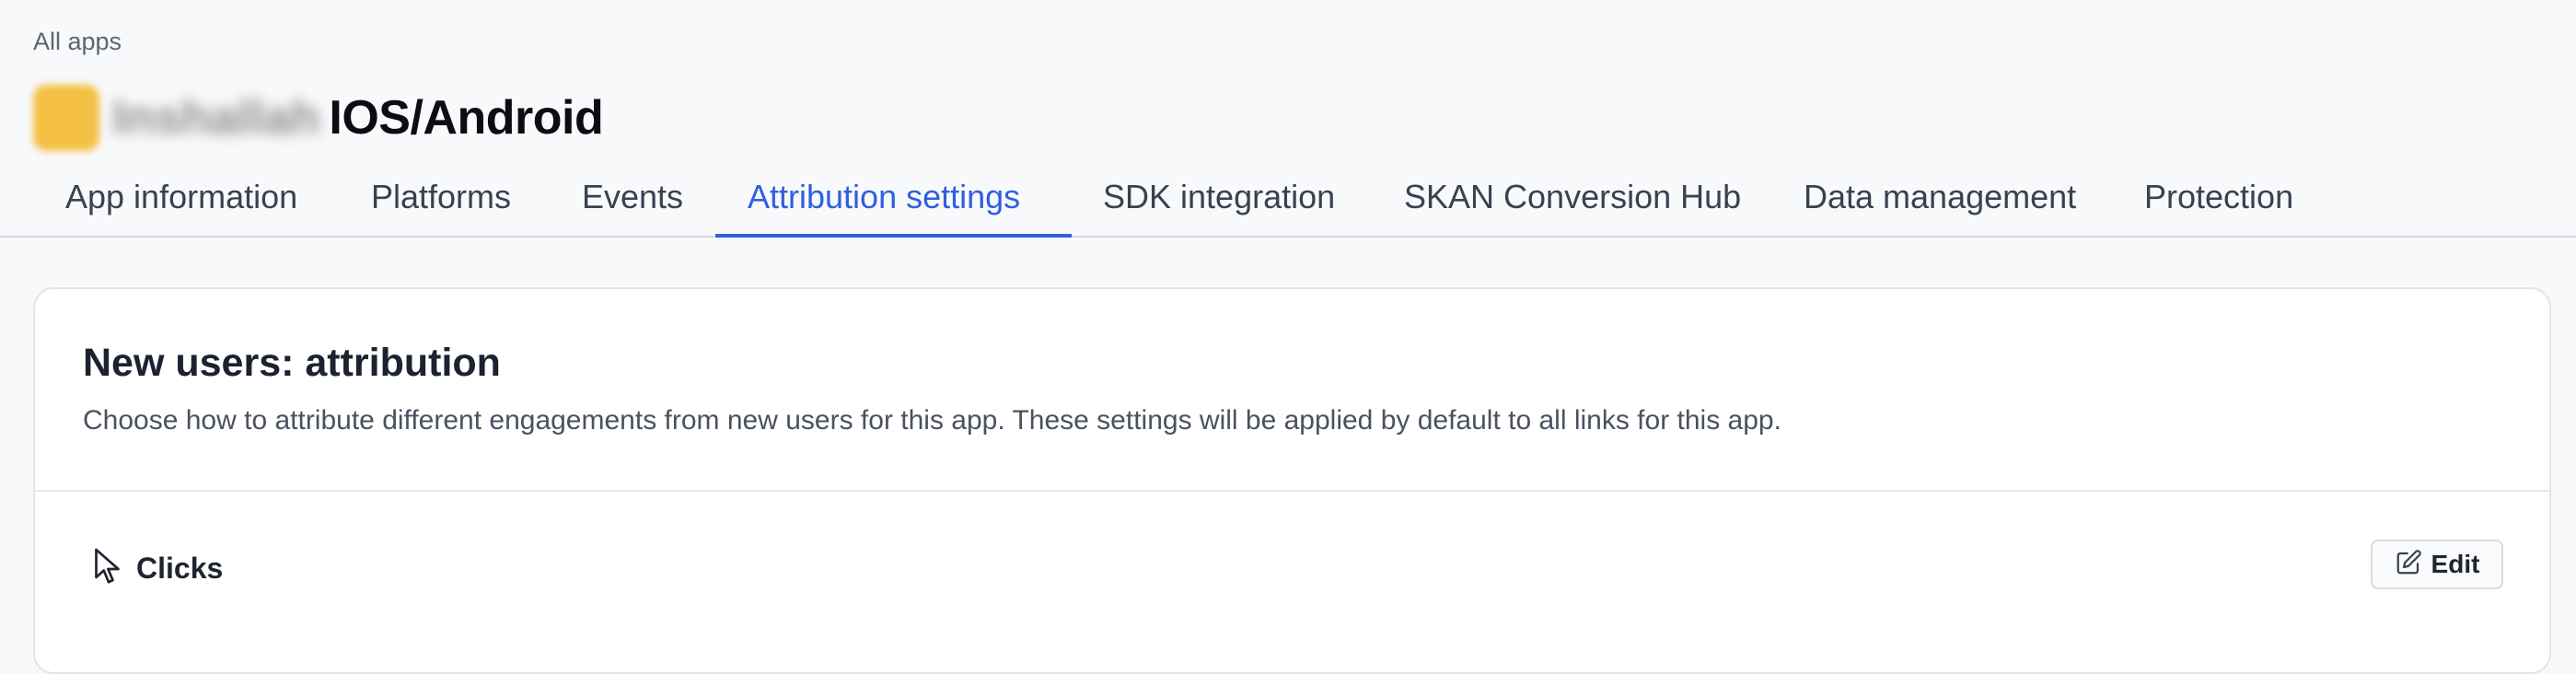 This screenshot has width=2576, height=674. Describe the element at coordinates (466, 118) in the screenshot. I see `page-title: IOS/Android` at that location.